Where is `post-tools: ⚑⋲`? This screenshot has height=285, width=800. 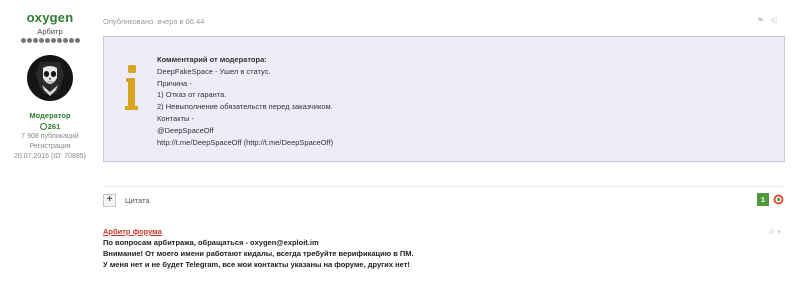
post-tools: ⚑⋲ is located at coordinates (770, 20).